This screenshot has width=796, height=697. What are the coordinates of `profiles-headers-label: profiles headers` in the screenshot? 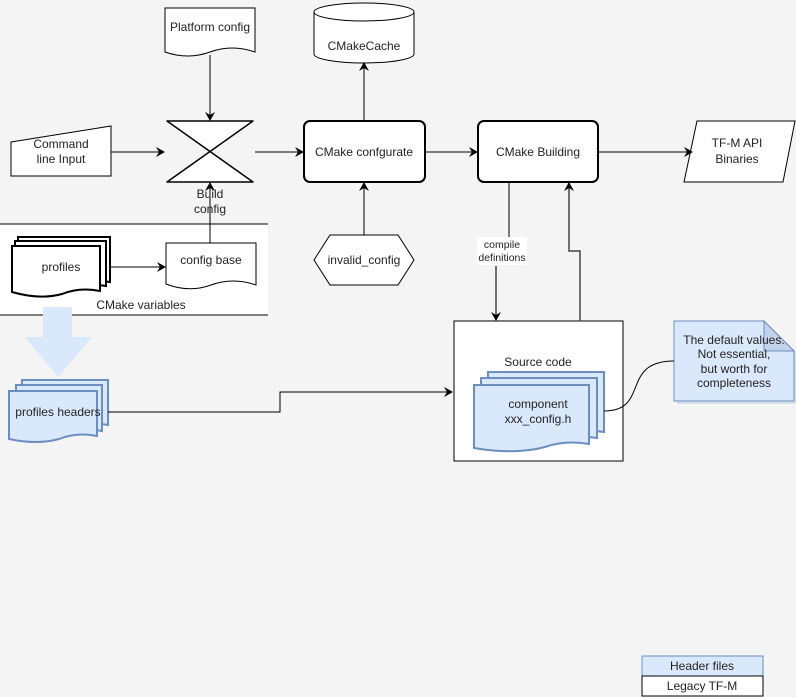 It's located at (57, 412).